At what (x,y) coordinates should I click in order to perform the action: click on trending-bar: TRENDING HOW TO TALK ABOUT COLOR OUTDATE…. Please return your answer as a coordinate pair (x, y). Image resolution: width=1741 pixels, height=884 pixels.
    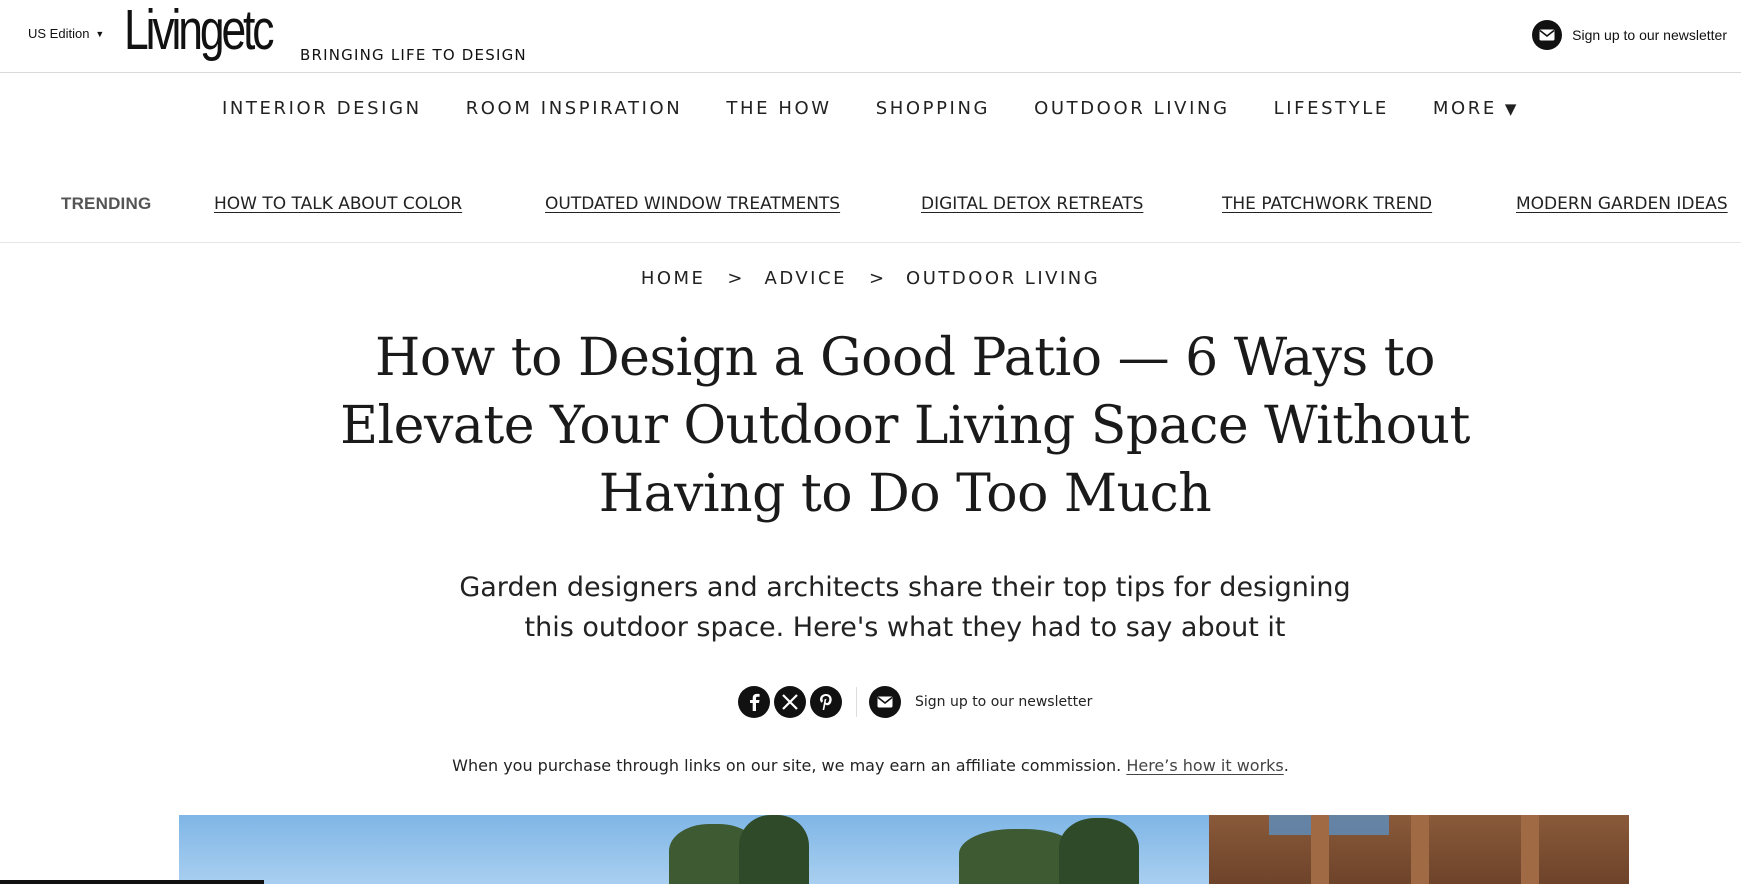
    Looking at the image, I should click on (870, 216).